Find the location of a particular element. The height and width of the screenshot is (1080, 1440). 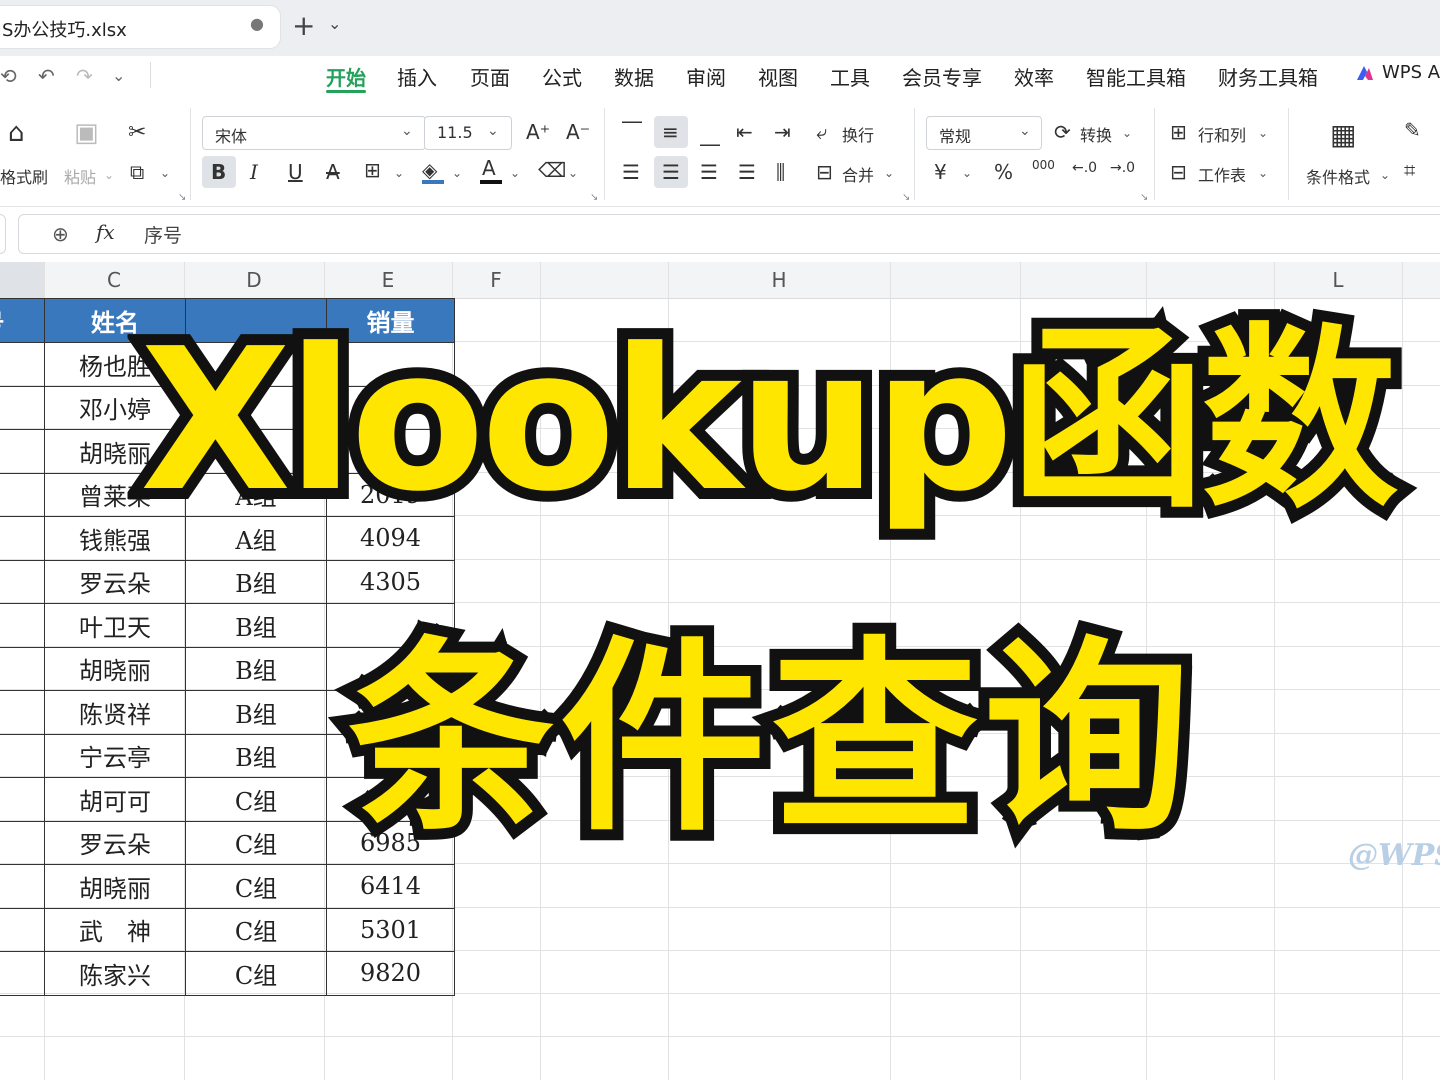

new-tab-button: + is located at coordinates (303, 25).